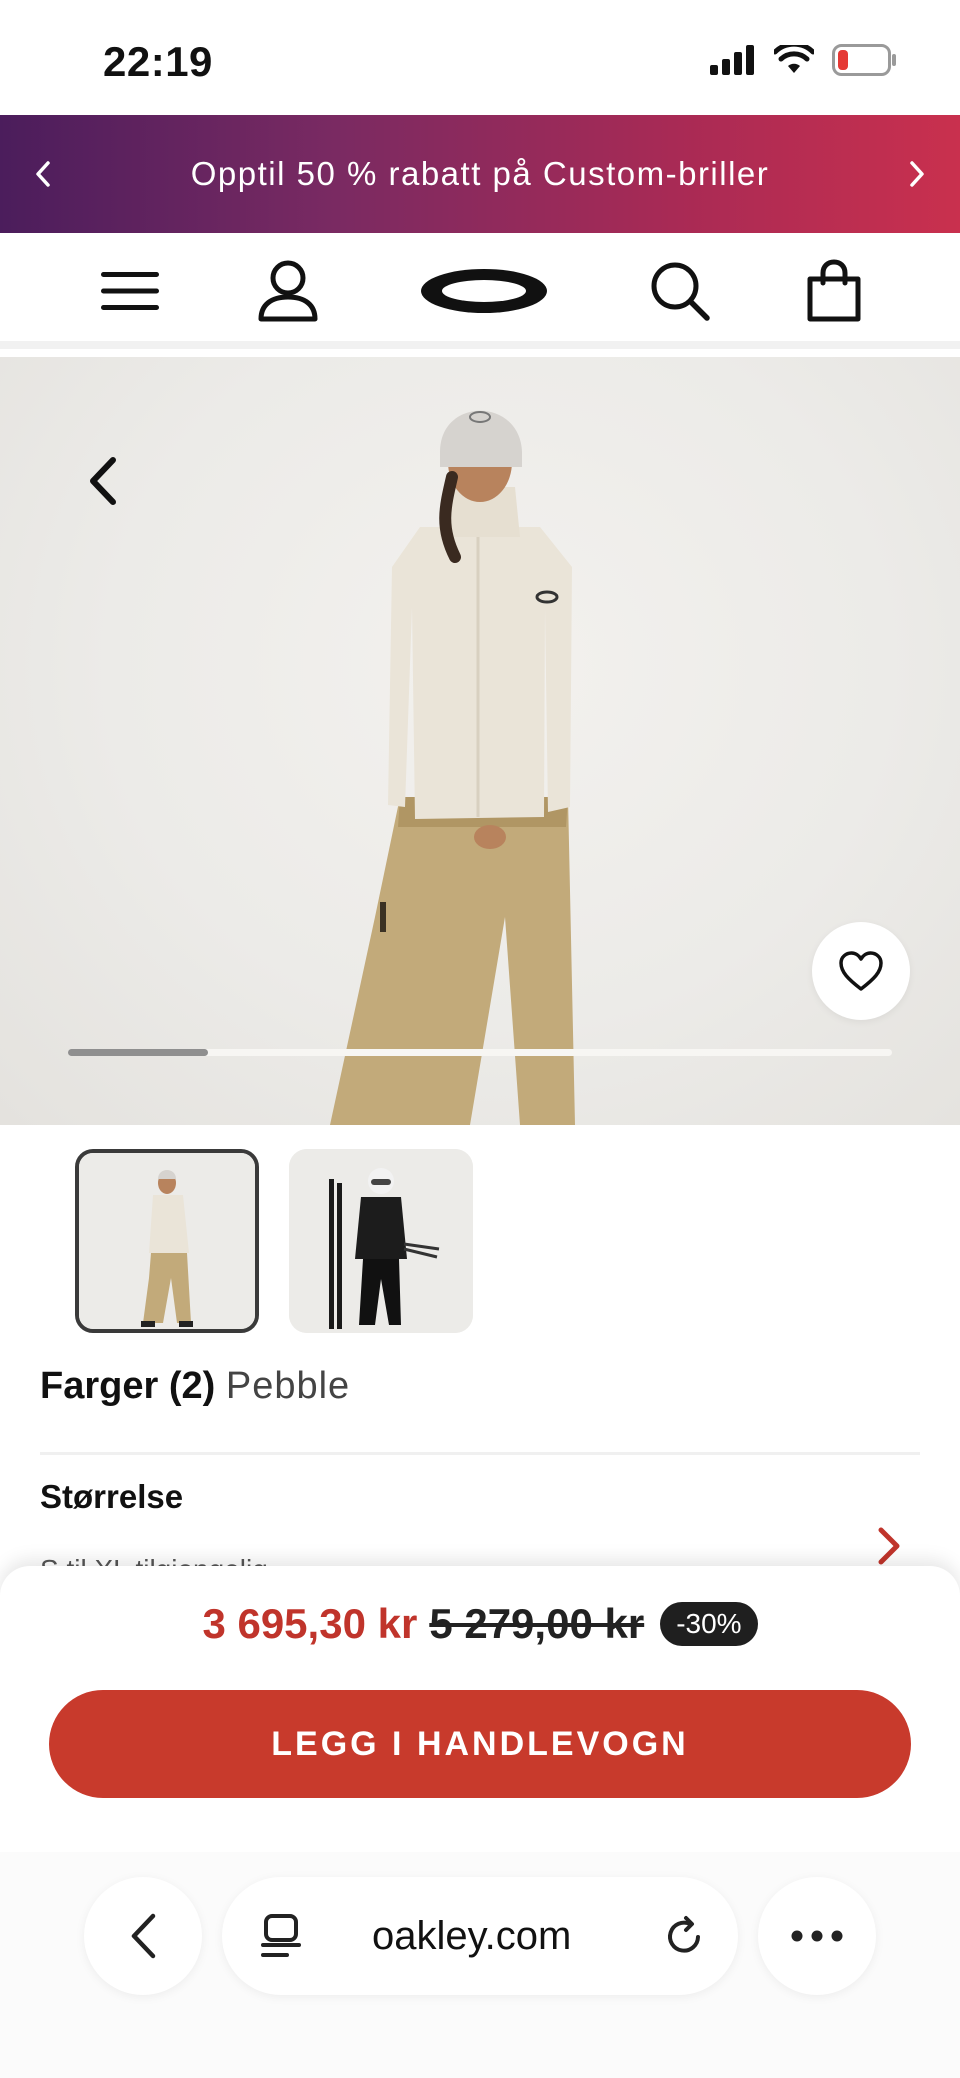 This screenshot has height=2078, width=960. I want to click on thumbnail-pebble, so click(167, 1241).